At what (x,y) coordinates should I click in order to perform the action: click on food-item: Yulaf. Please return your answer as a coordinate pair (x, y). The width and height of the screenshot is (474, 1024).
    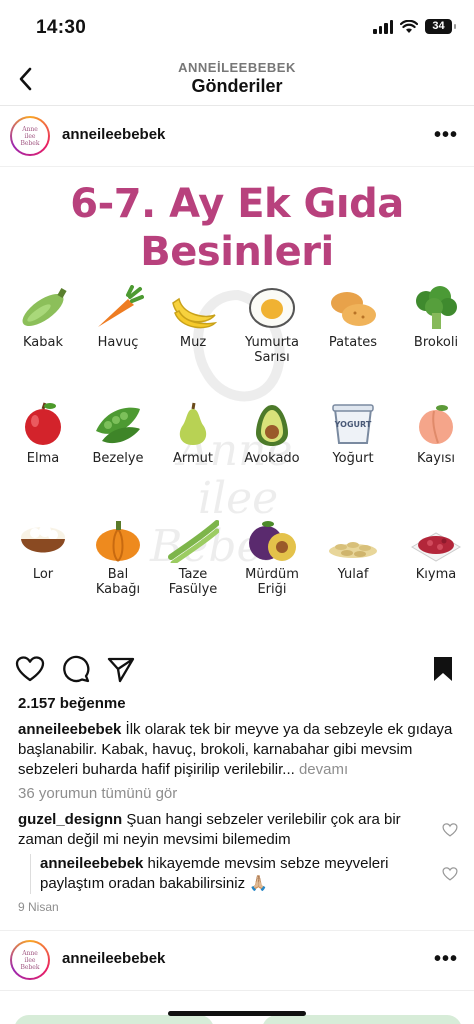
    Looking at the image, I should click on (353, 549).